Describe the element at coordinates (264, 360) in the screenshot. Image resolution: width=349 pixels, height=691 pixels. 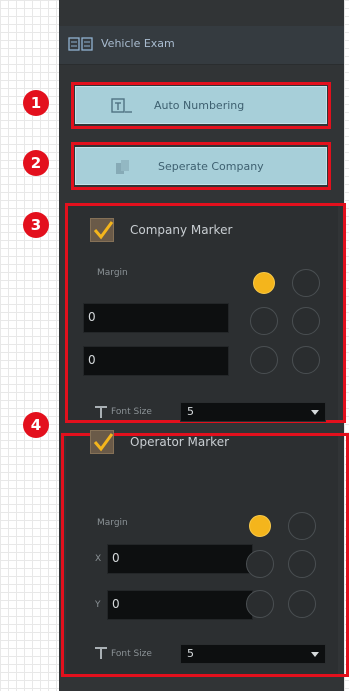
I see `company-anchor-bottom-left` at that location.